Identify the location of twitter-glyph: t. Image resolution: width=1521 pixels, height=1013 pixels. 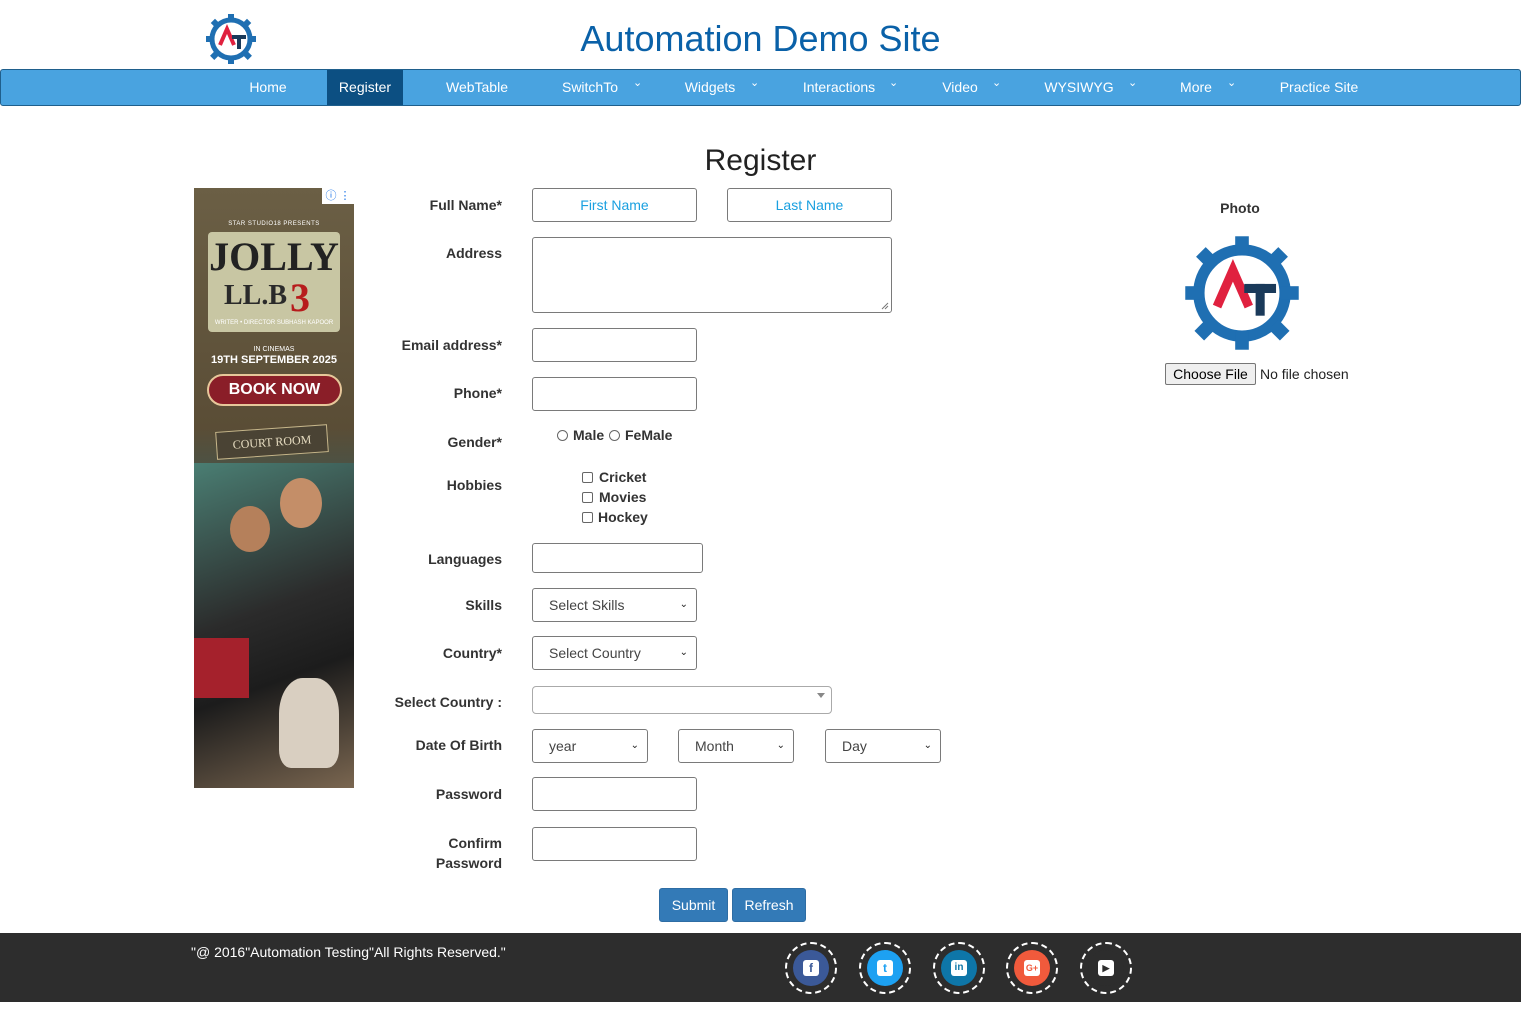
(885, 968).